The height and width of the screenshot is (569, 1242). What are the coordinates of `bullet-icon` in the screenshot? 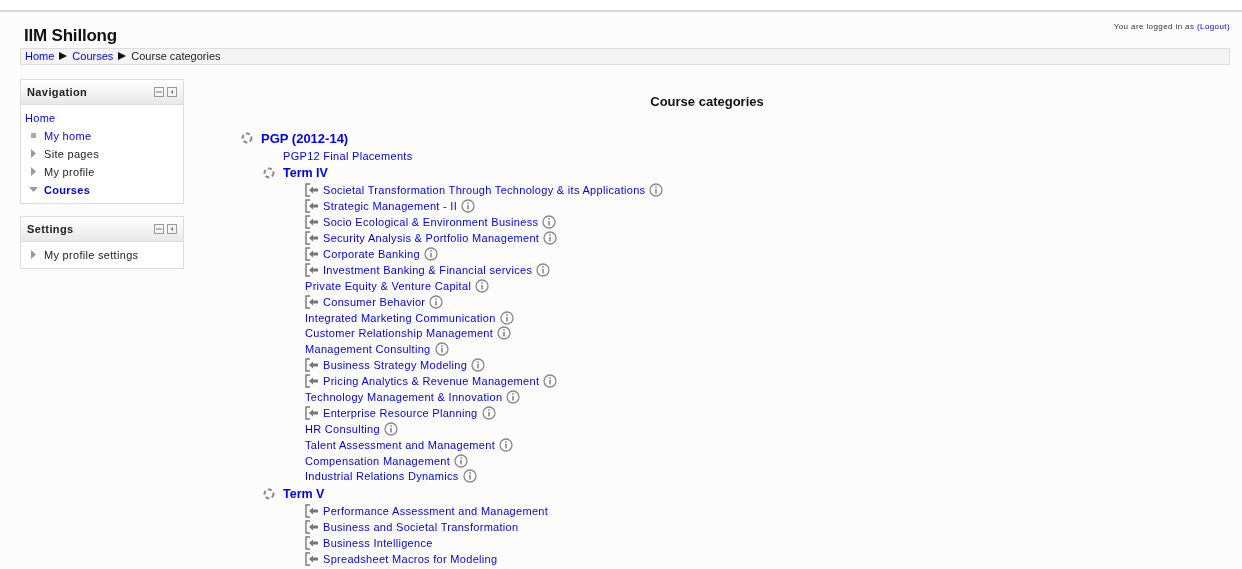 It's located at (33, 136).